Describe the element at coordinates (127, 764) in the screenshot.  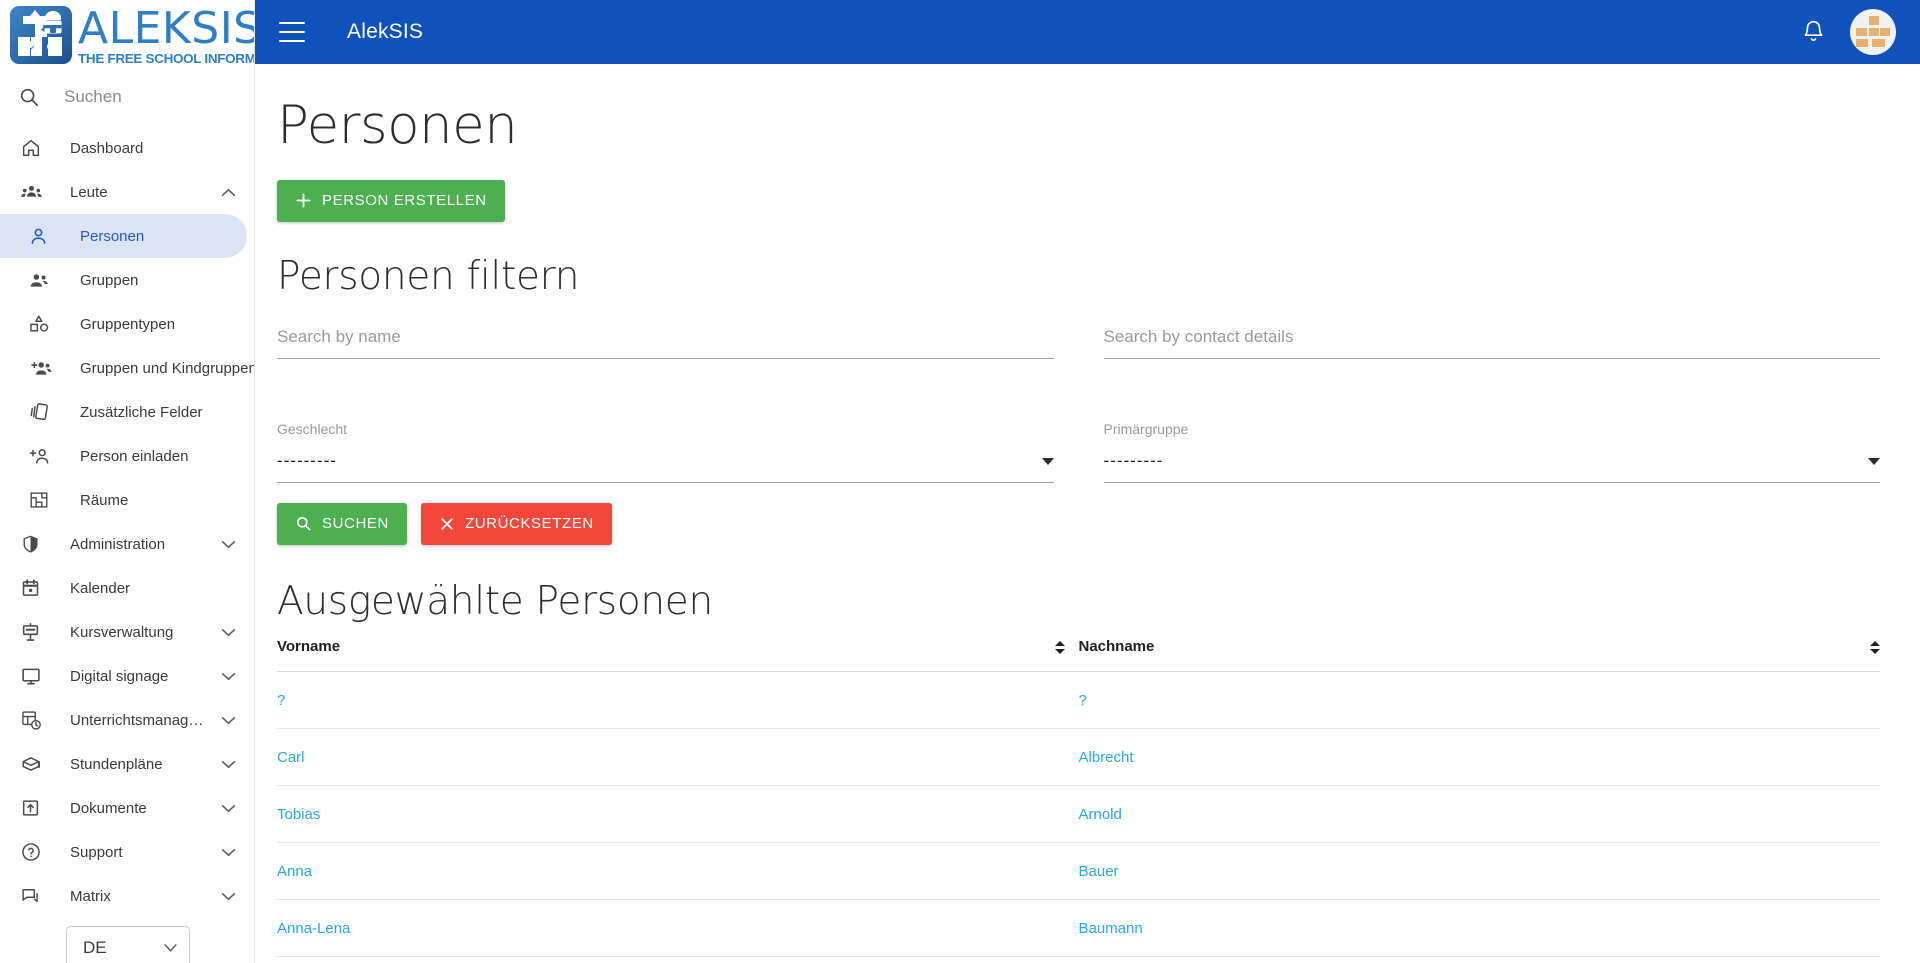
I see `sidebar-item-stundenplaene: Stundenpläne` at that location.